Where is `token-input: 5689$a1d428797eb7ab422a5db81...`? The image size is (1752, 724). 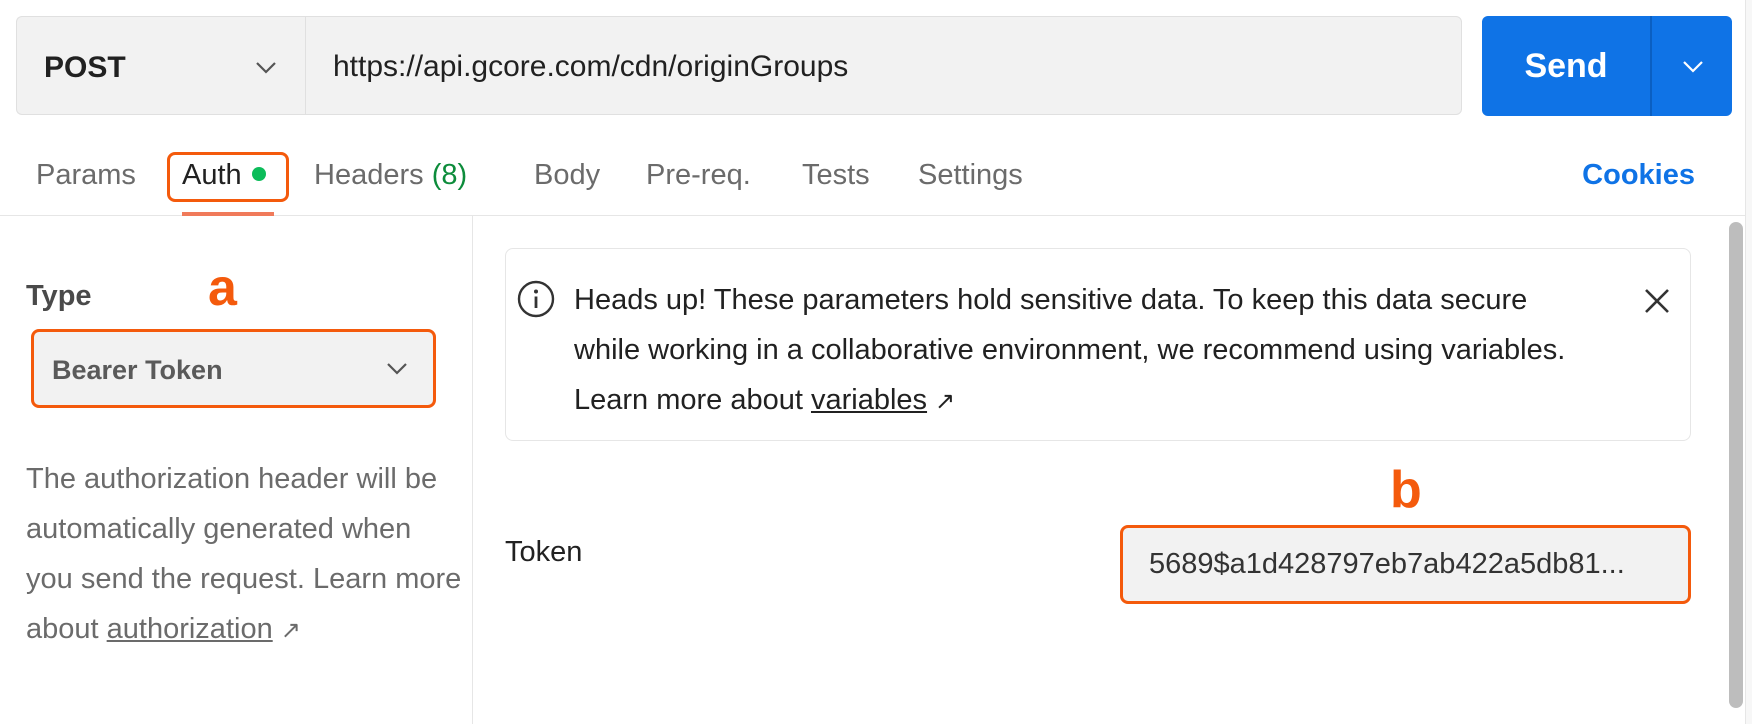
token-input: 5689$a1d428797eb7ab422a5db81... is located at coordinates (1405, 564).